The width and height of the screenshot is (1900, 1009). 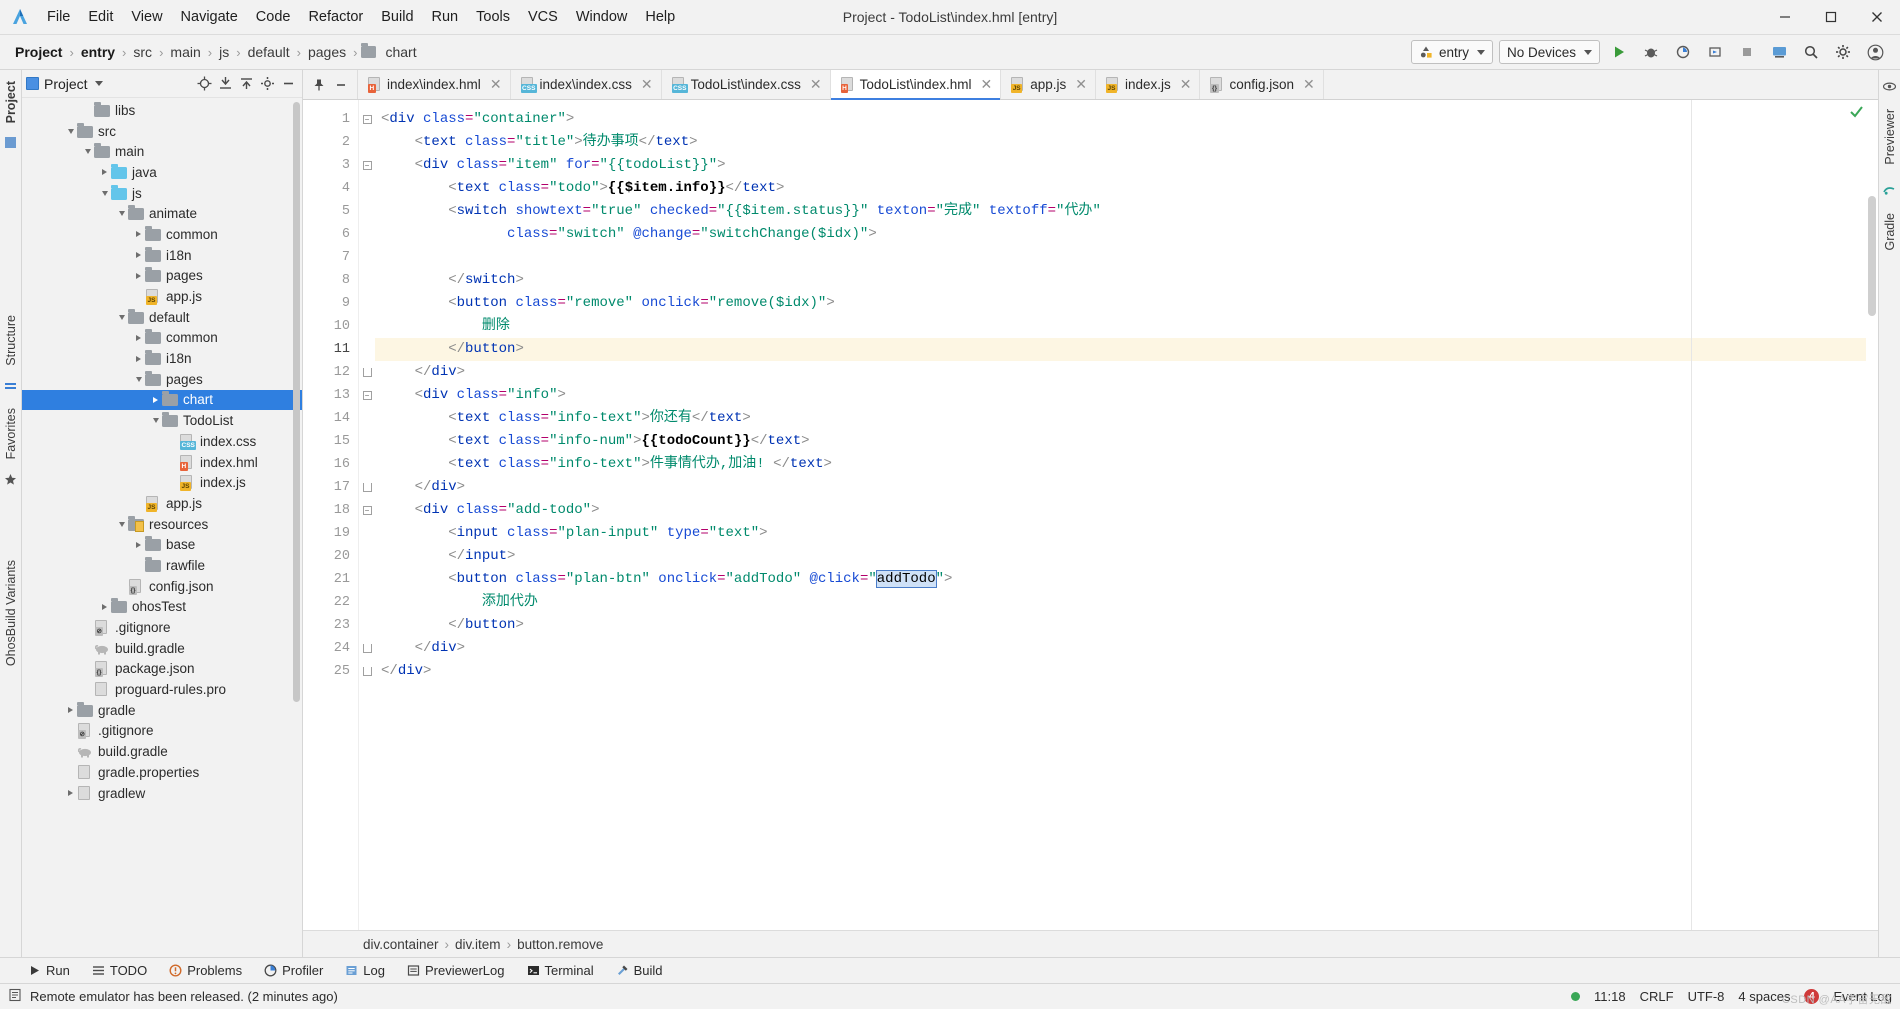 I want to click on bottom-tool-run: Run, so click(x=49, y=970).